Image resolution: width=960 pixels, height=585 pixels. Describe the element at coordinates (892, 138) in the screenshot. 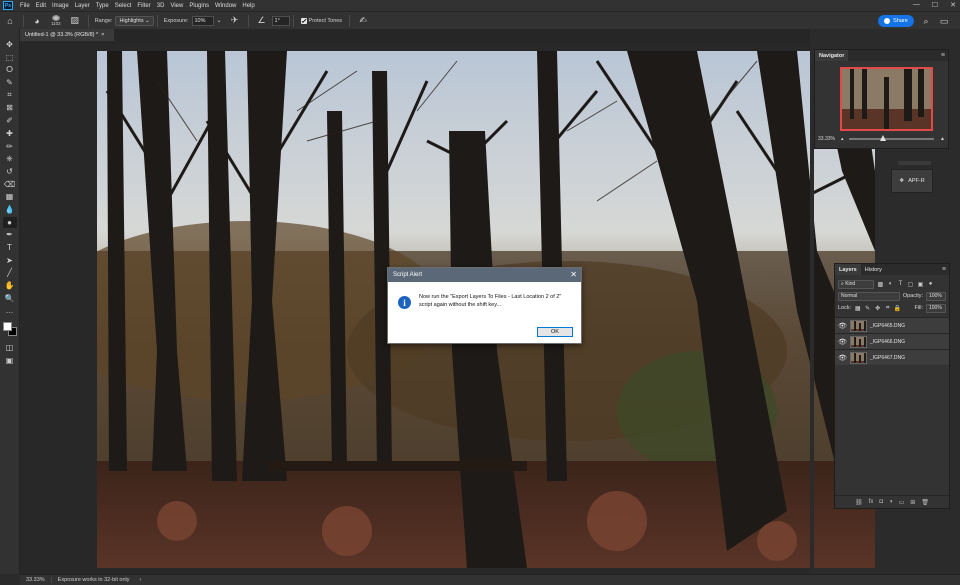

I see `zoom-slider` at that location.